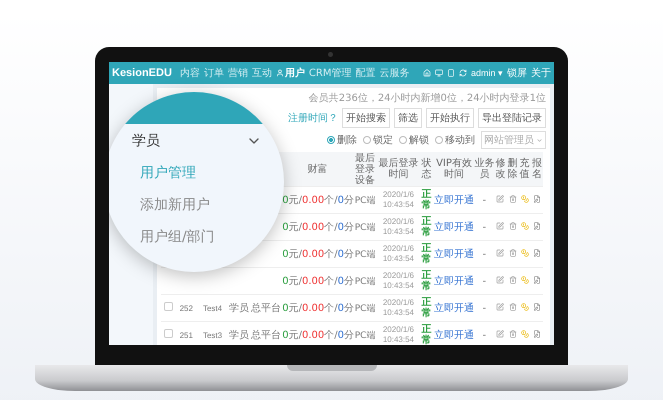 This screenshot has height=400, width=663. Describe the element at coordinates (330, 73) in the screenshot. I see `nav-tab: CRM管理` at that location.